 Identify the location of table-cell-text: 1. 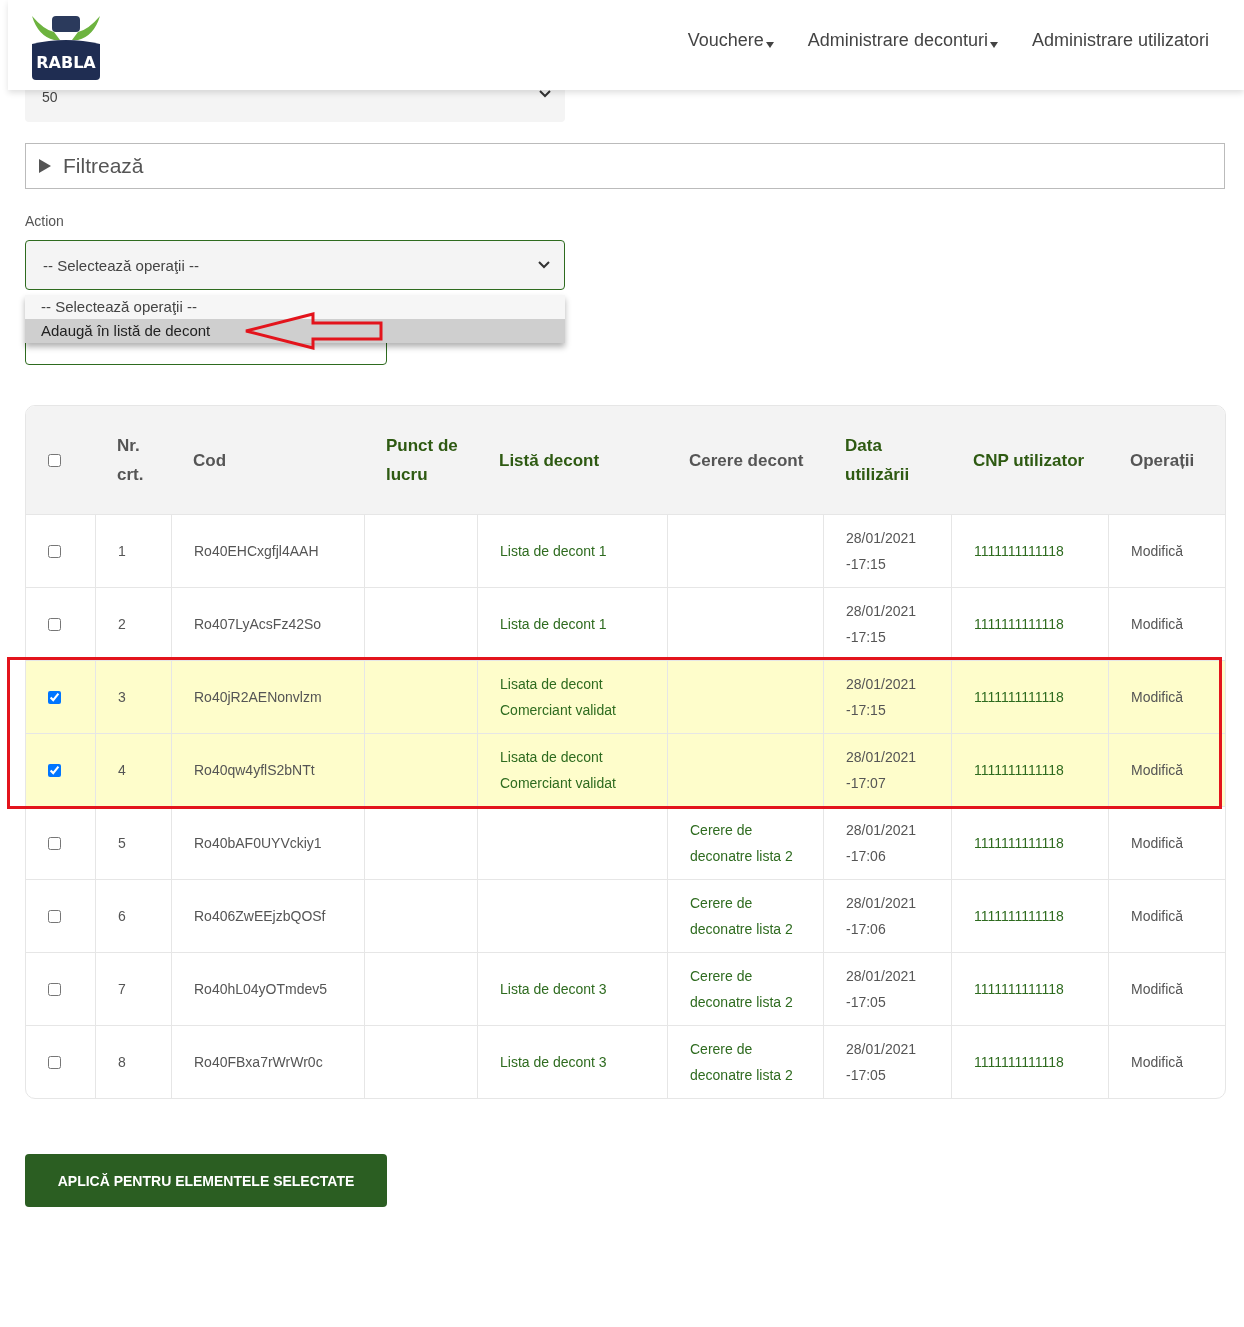
(122, 551).